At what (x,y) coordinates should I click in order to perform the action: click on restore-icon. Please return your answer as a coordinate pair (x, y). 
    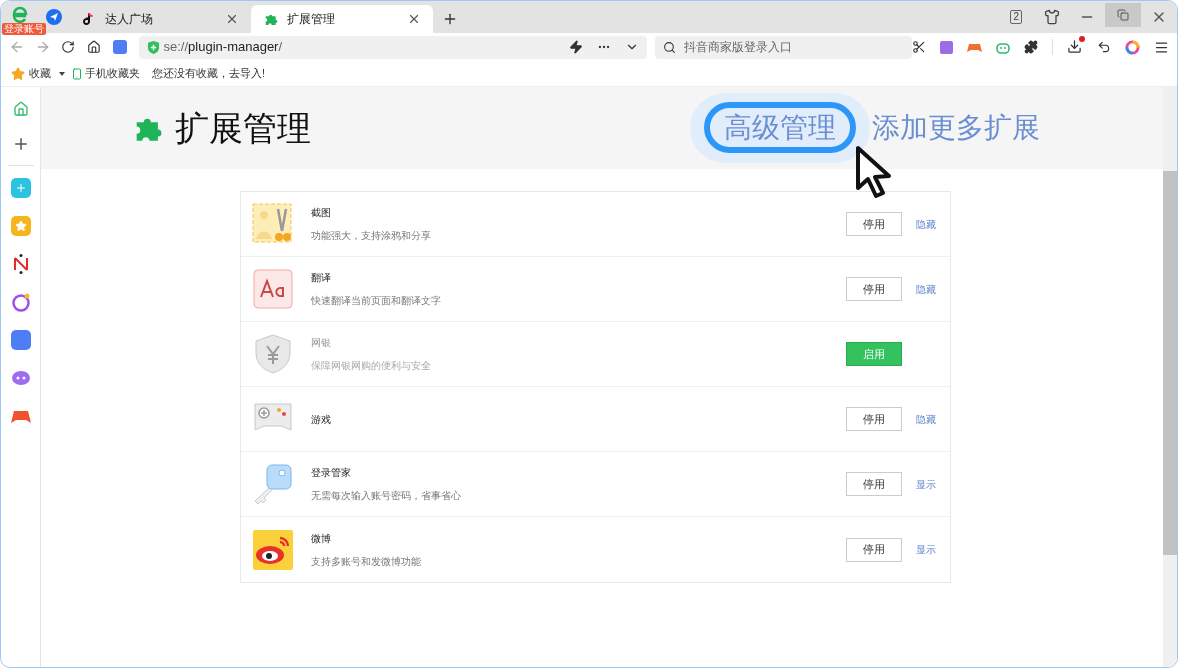
    Looking at the image, I should click on (1123, 15).